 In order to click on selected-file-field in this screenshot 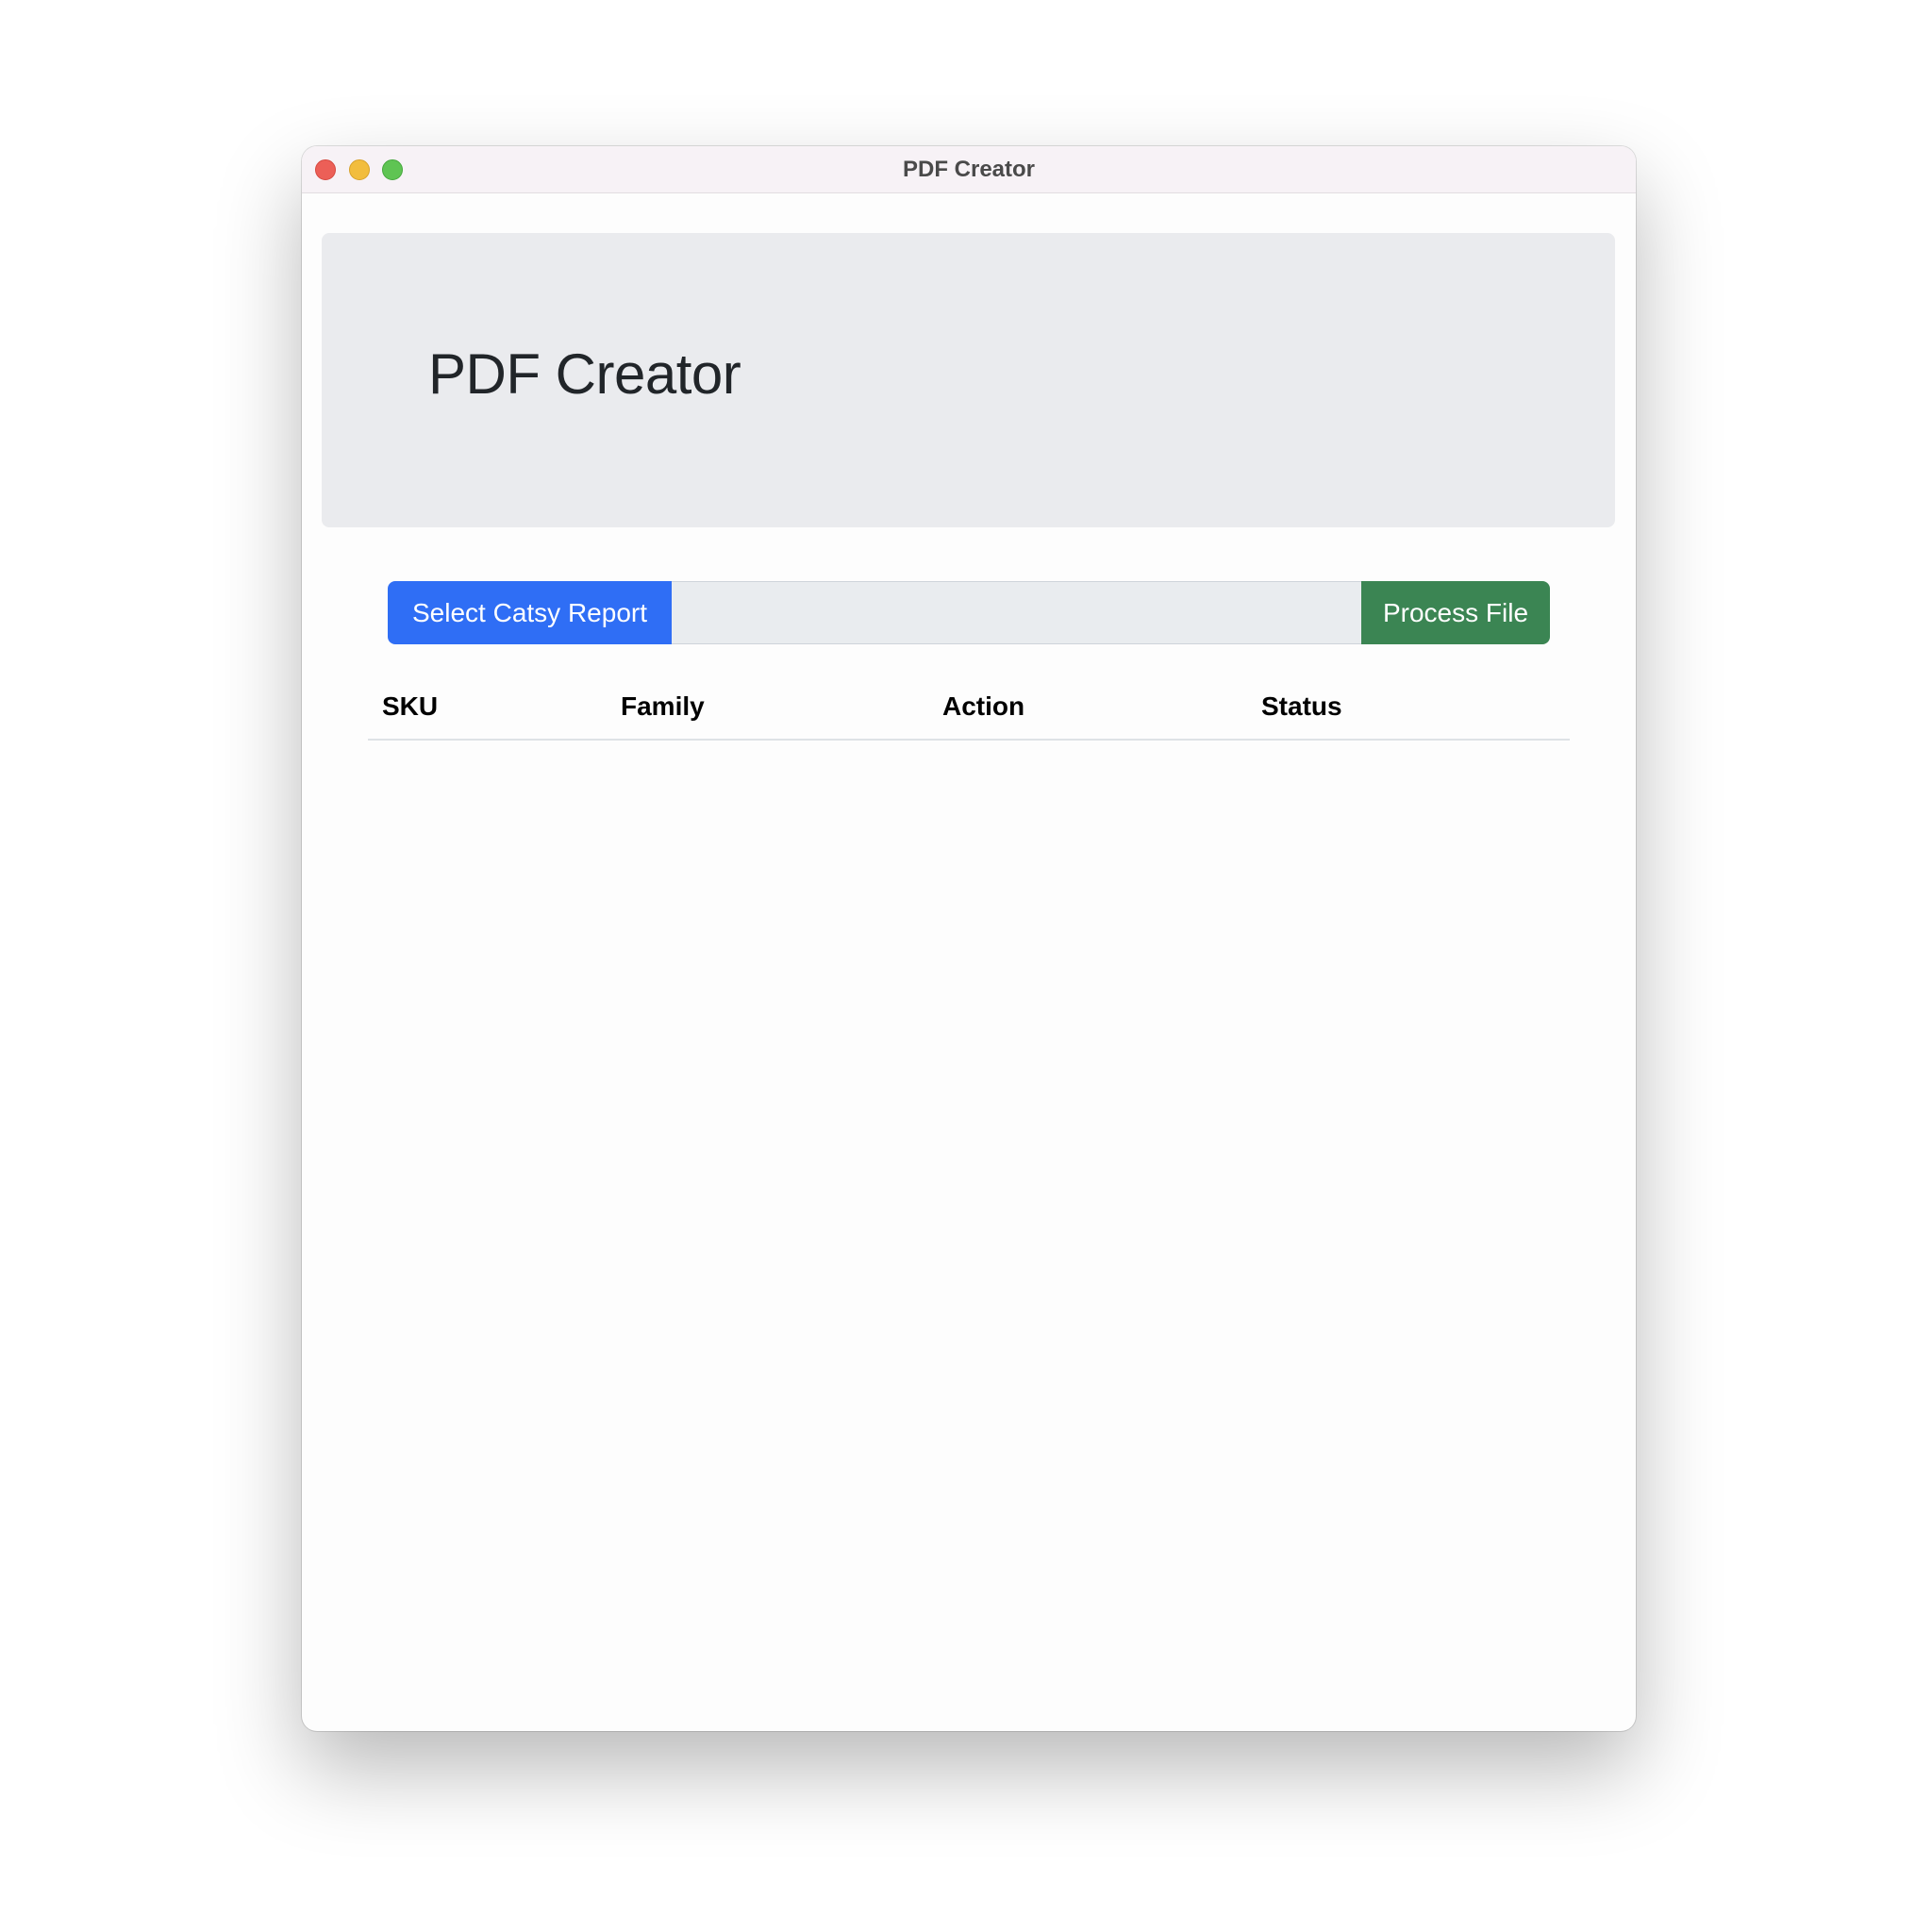, I will do `click(1016, 612)`.